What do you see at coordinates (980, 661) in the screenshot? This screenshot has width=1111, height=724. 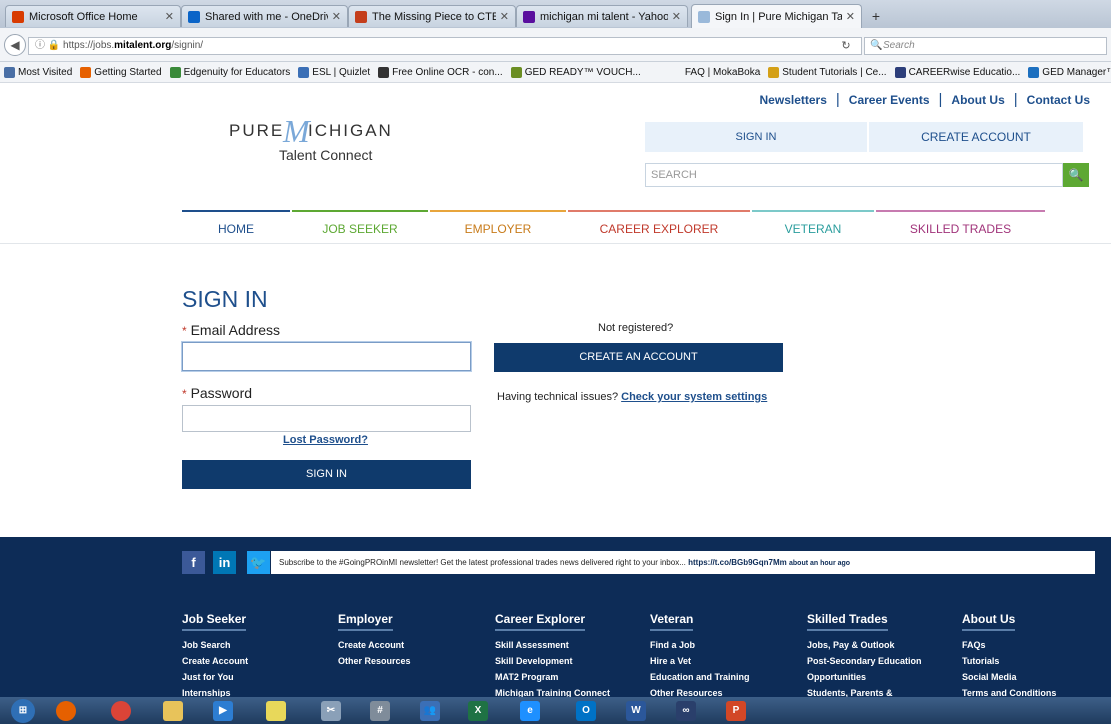 I see `footer-link: Tutorials` at bounding box center [980, 661].